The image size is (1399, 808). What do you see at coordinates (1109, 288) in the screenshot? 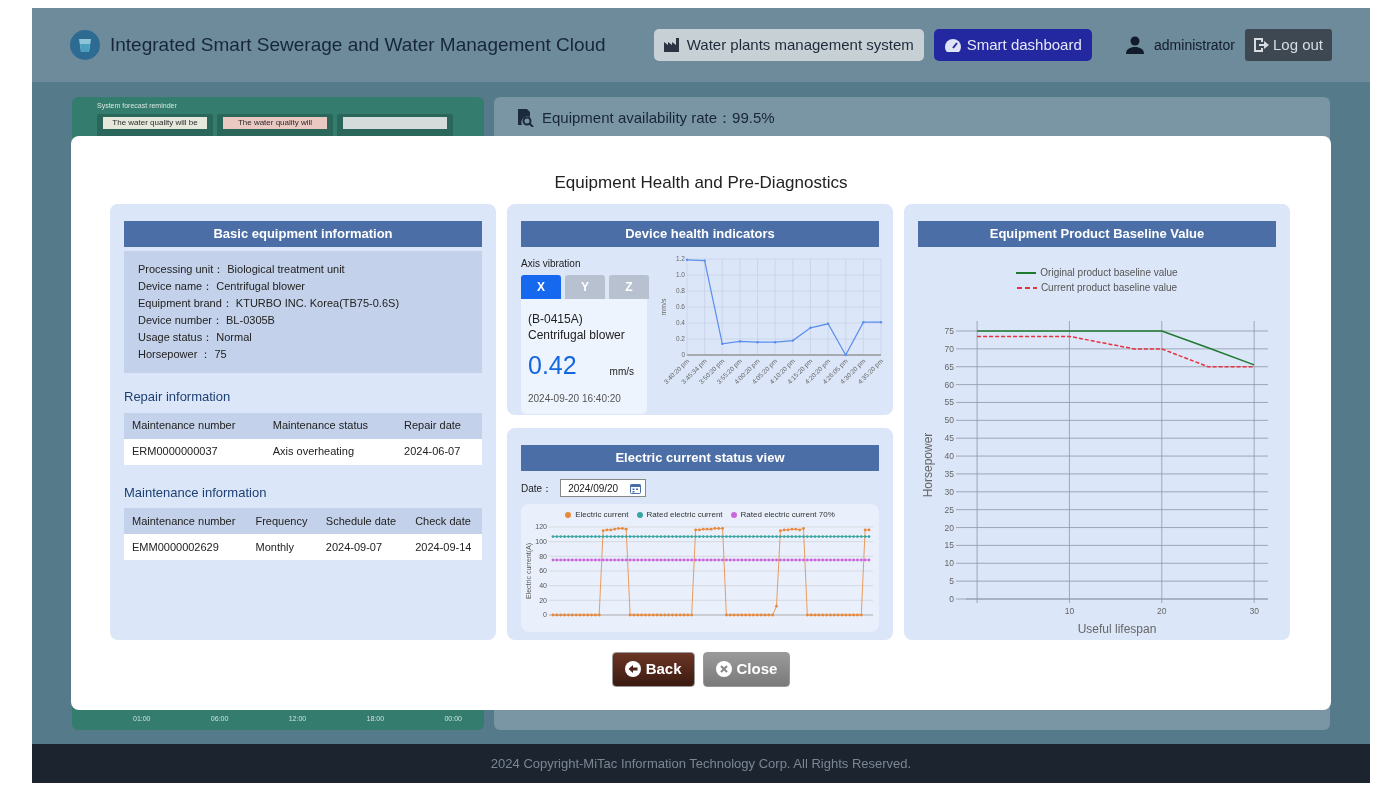
I see `legend-label: Current product baseline value` at bounding box center [1109, 288].